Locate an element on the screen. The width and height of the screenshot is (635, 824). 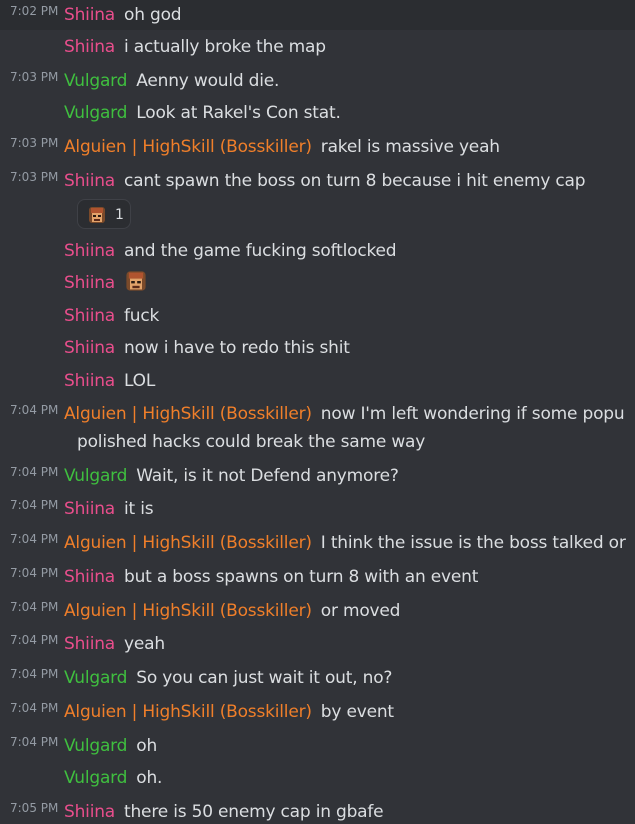
message-text: and the game fucking softlocked is located at coordinates (260, 251).